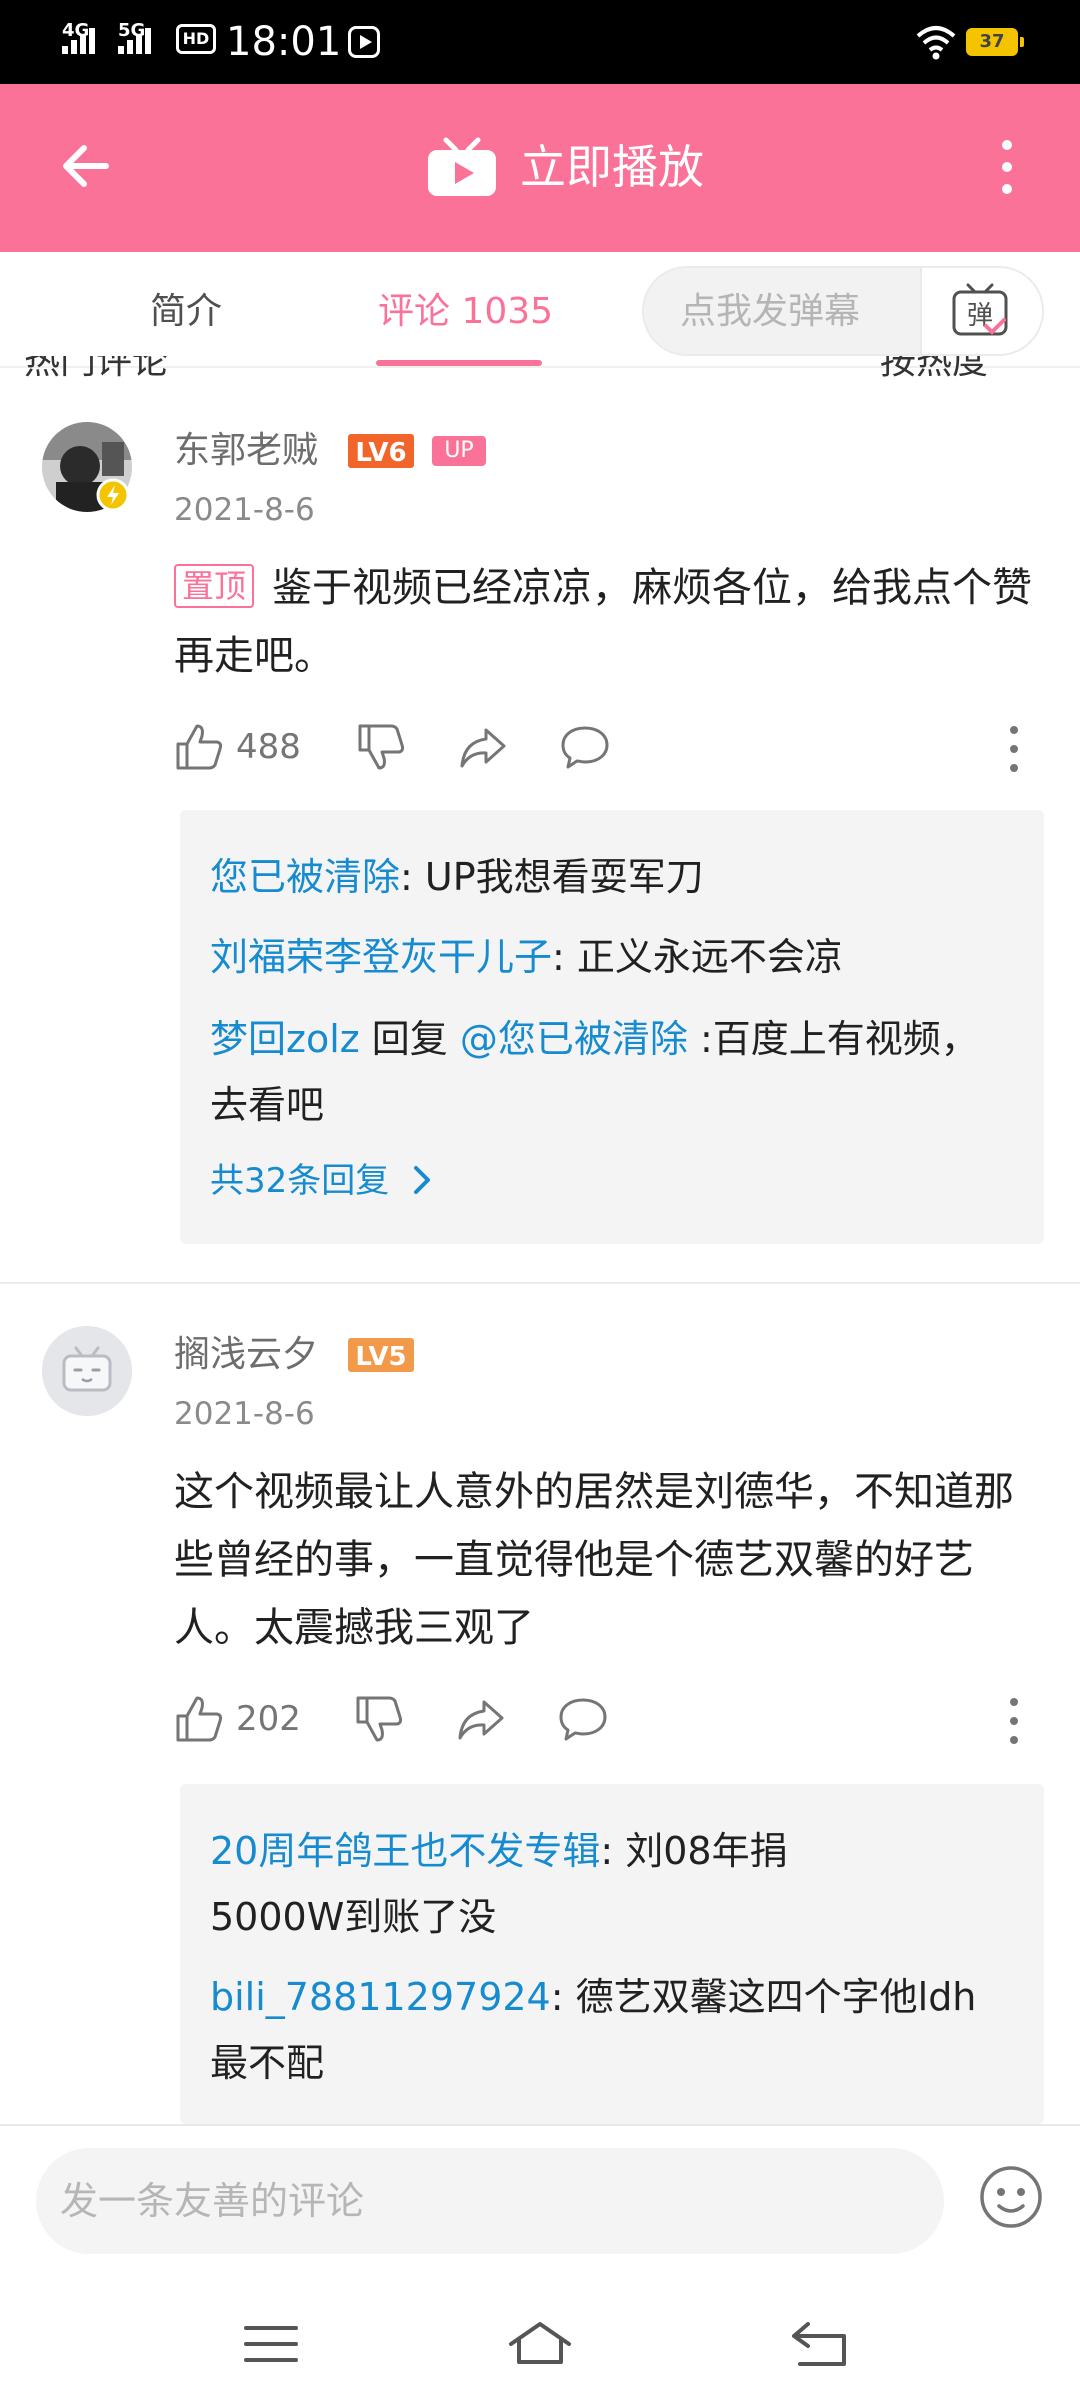 This screenshot has height=2400, width=1080. What do you see at coordinates (934, 370) in the screenshot?
I see `sort-by-hot-button: 按热度` at bounding box center [934, 370].